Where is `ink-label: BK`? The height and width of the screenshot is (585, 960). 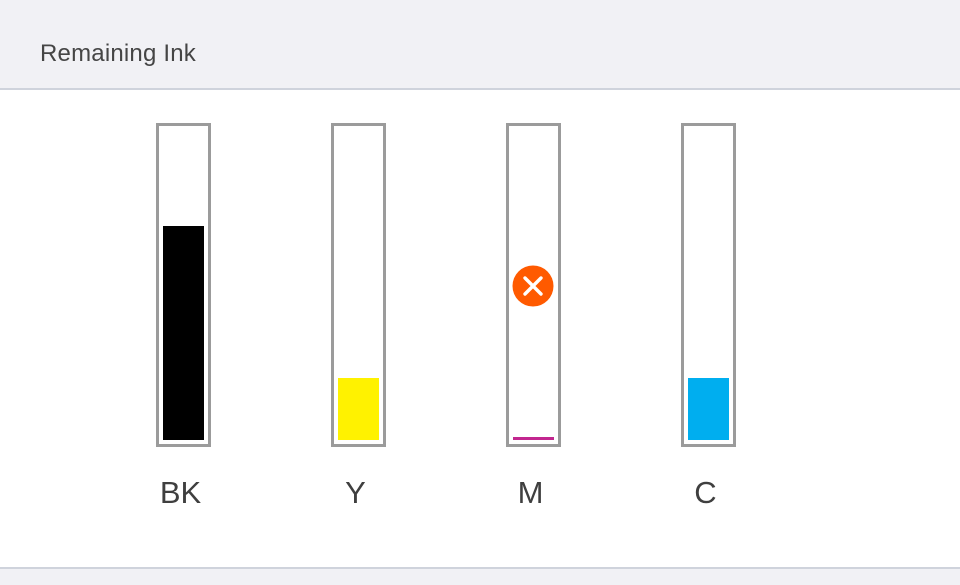 ink-label: BK is located at coordinates (180, 492).